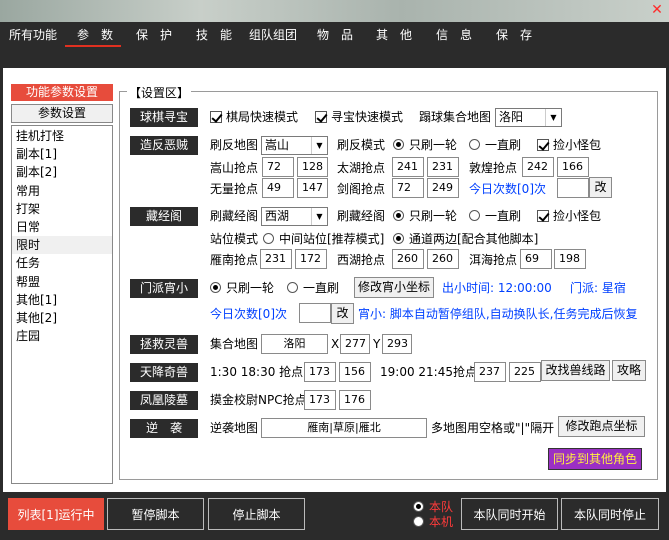 The height and width of the screenshot is (540, 669). Describe the element at coordinates (498, 314) in the screenshot. I see `xiaoxiao-note: 宵小: 脚本自动暂停组队,自动换队长,任务完成后恢复` at that location.